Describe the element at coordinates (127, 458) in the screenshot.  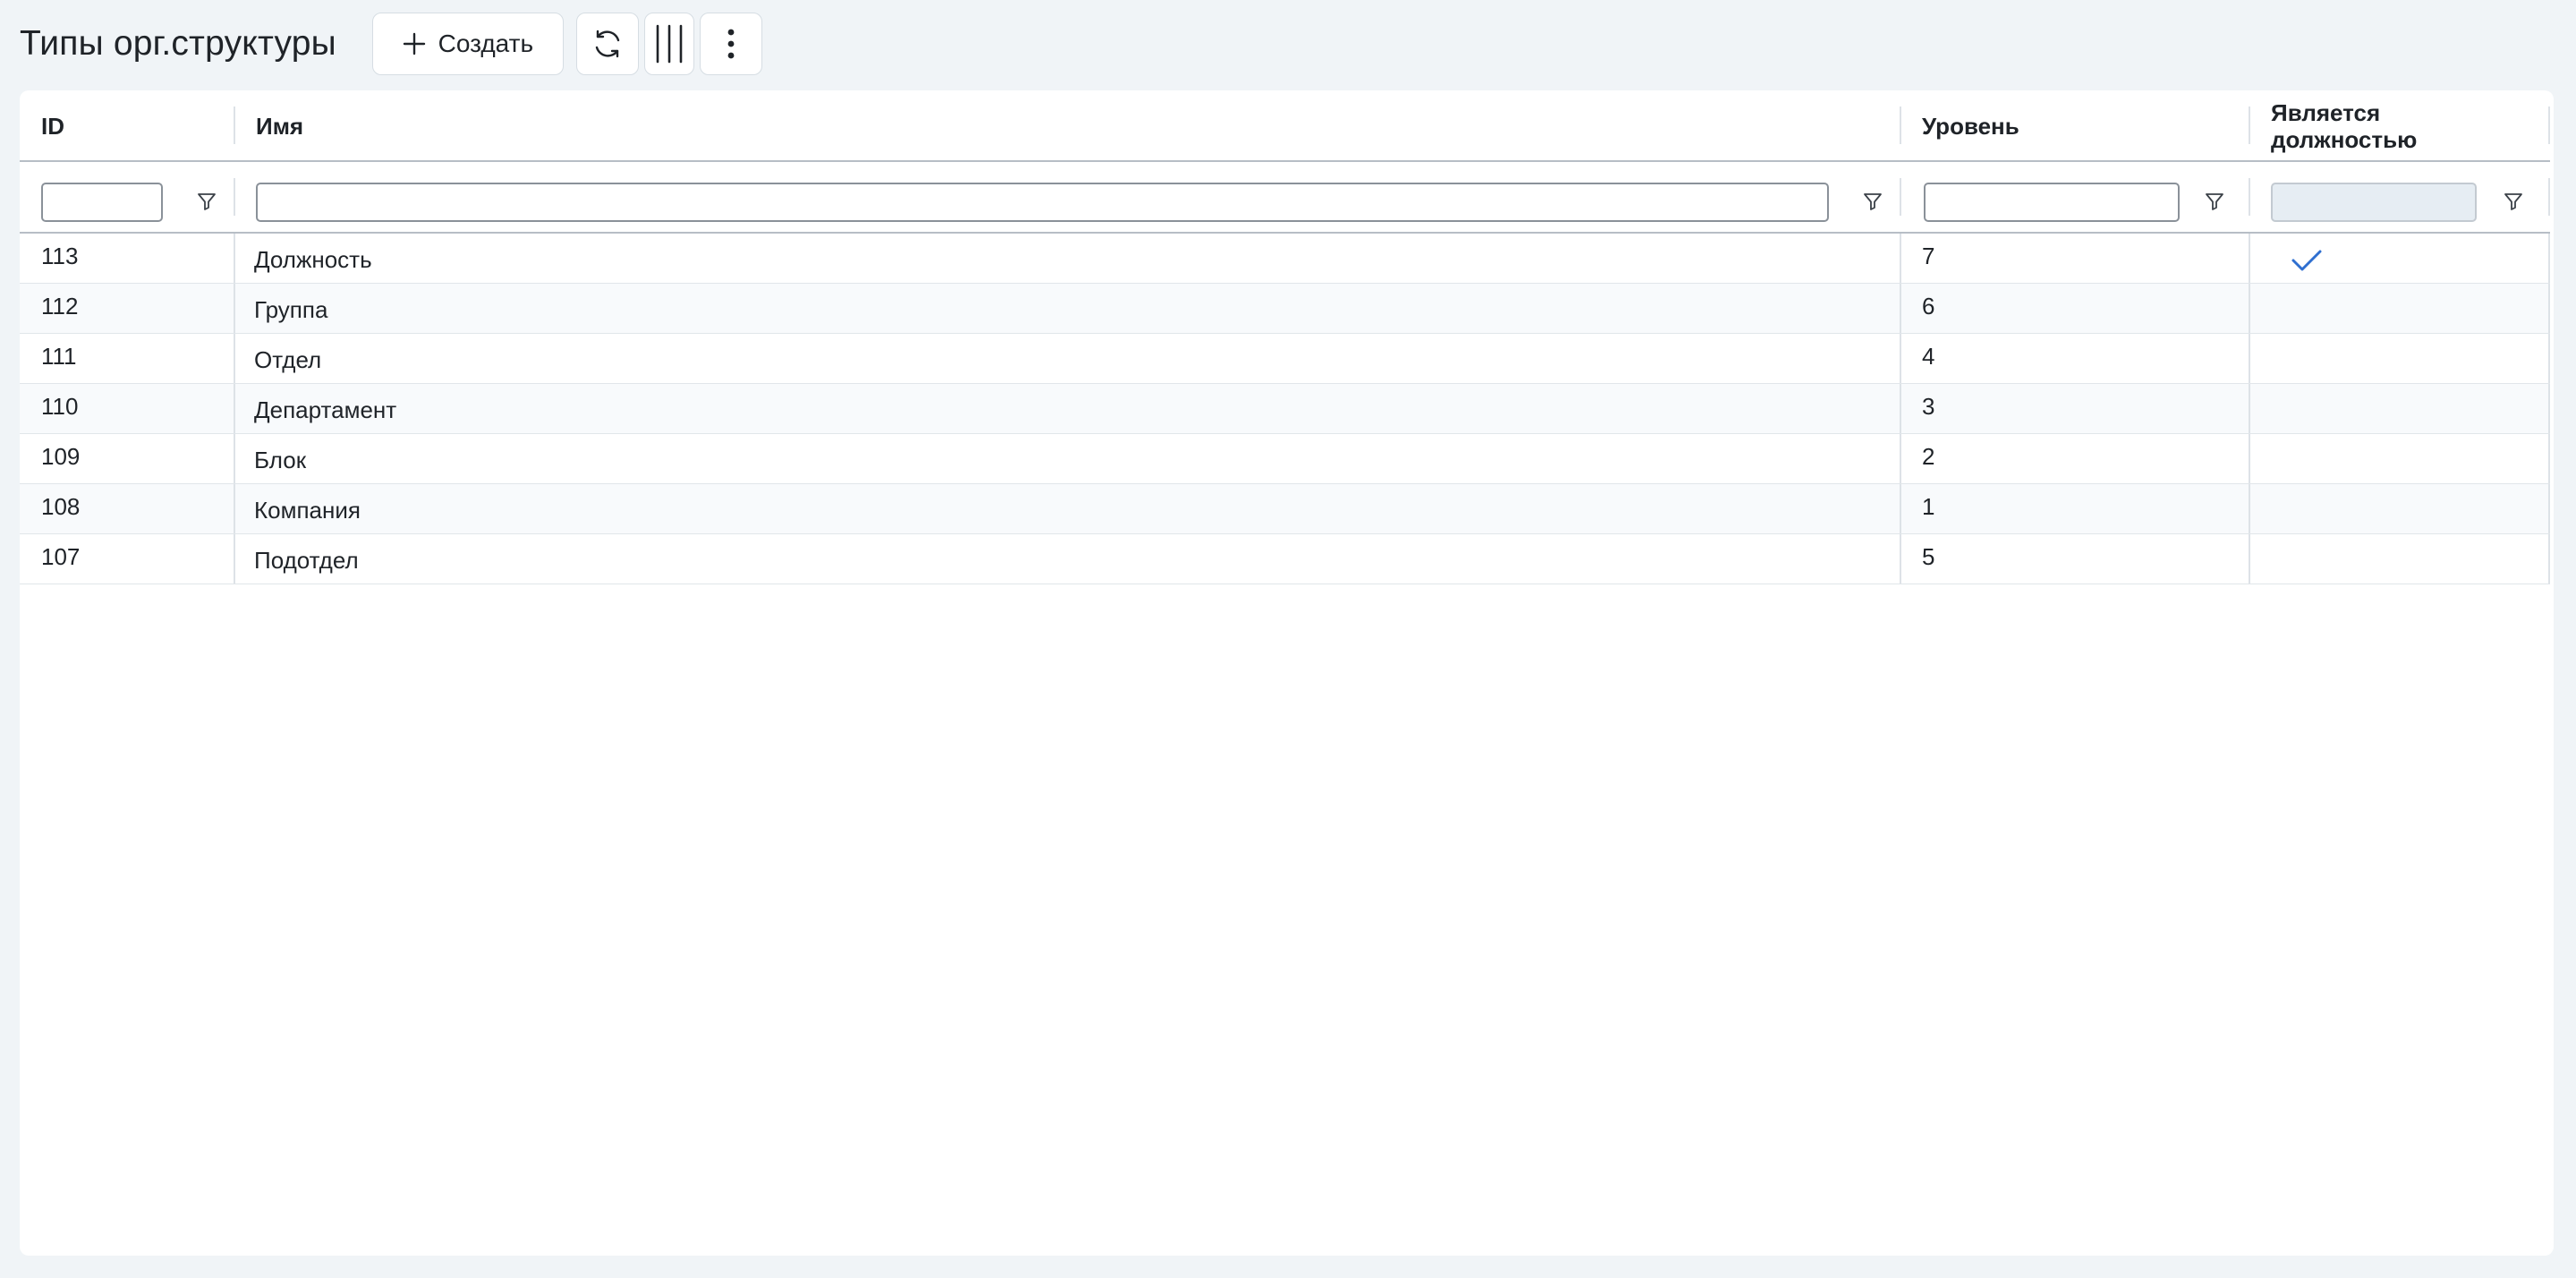
I see `cell-id: 109` at that location.